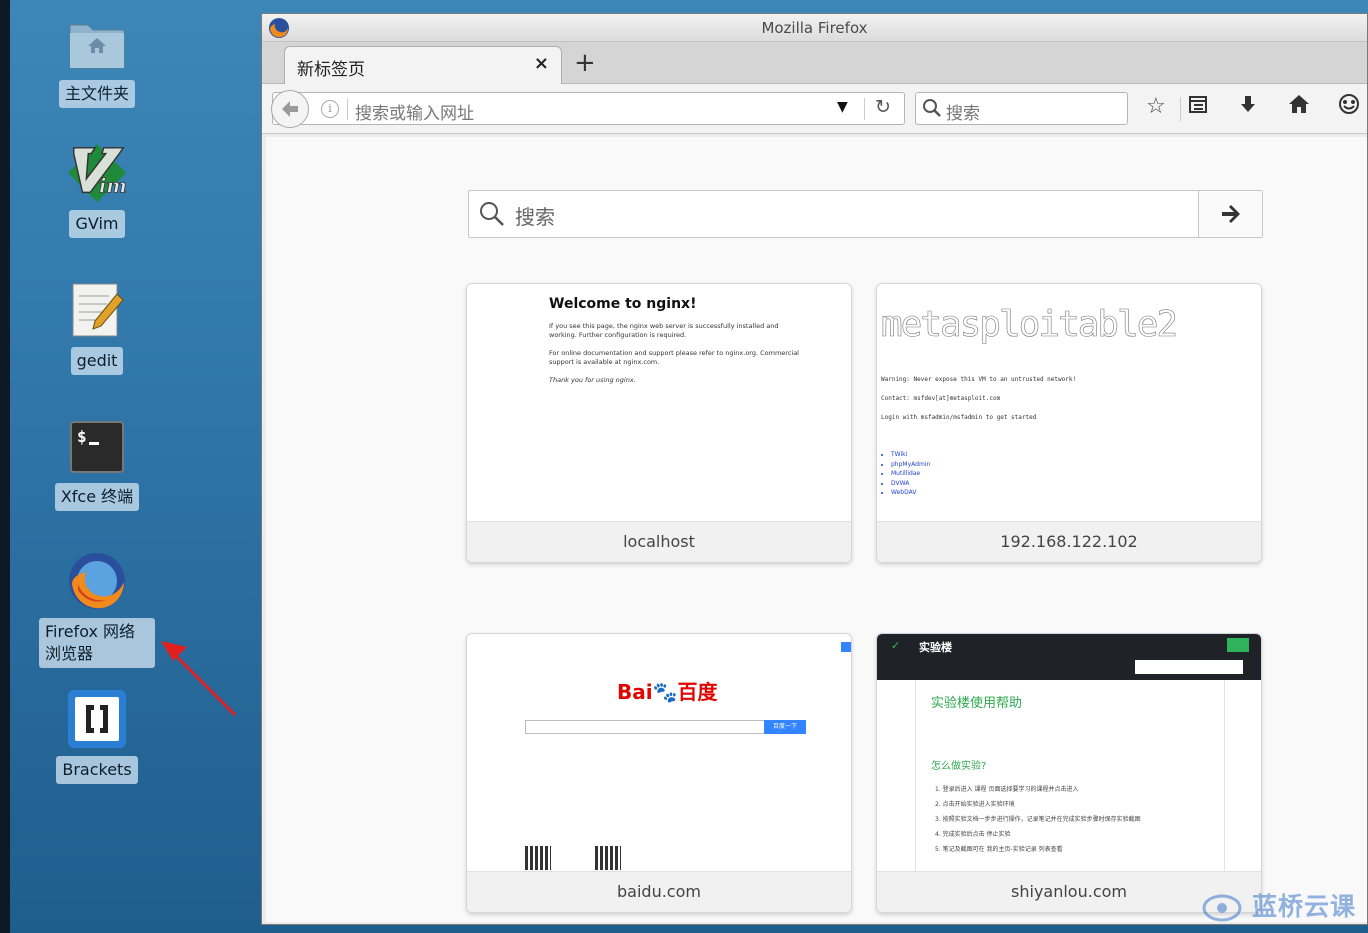 The width and height of the screenshot is (1368, 933). I want to click on thumb-link: TWiki, so click(910, 455).